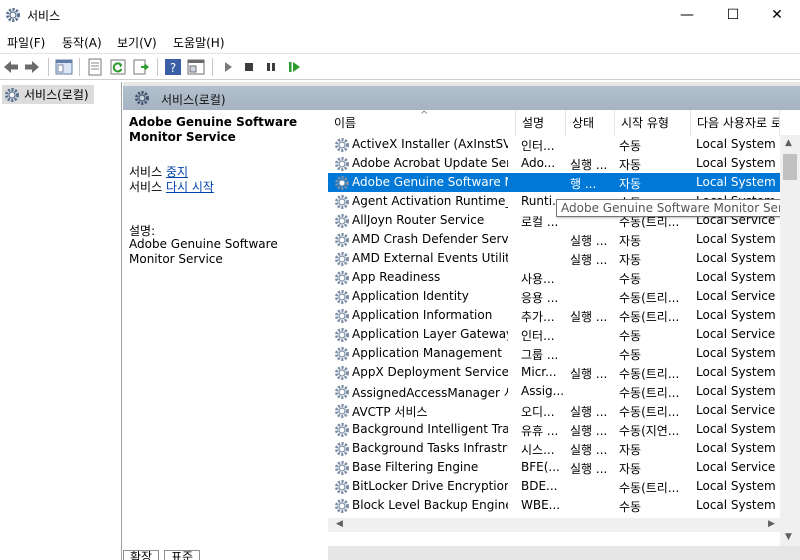  What do you see at coordinates (199, 42) in the screenshot?
I see `menu-help: 도움말(H)` at bounding box center [199, 42].